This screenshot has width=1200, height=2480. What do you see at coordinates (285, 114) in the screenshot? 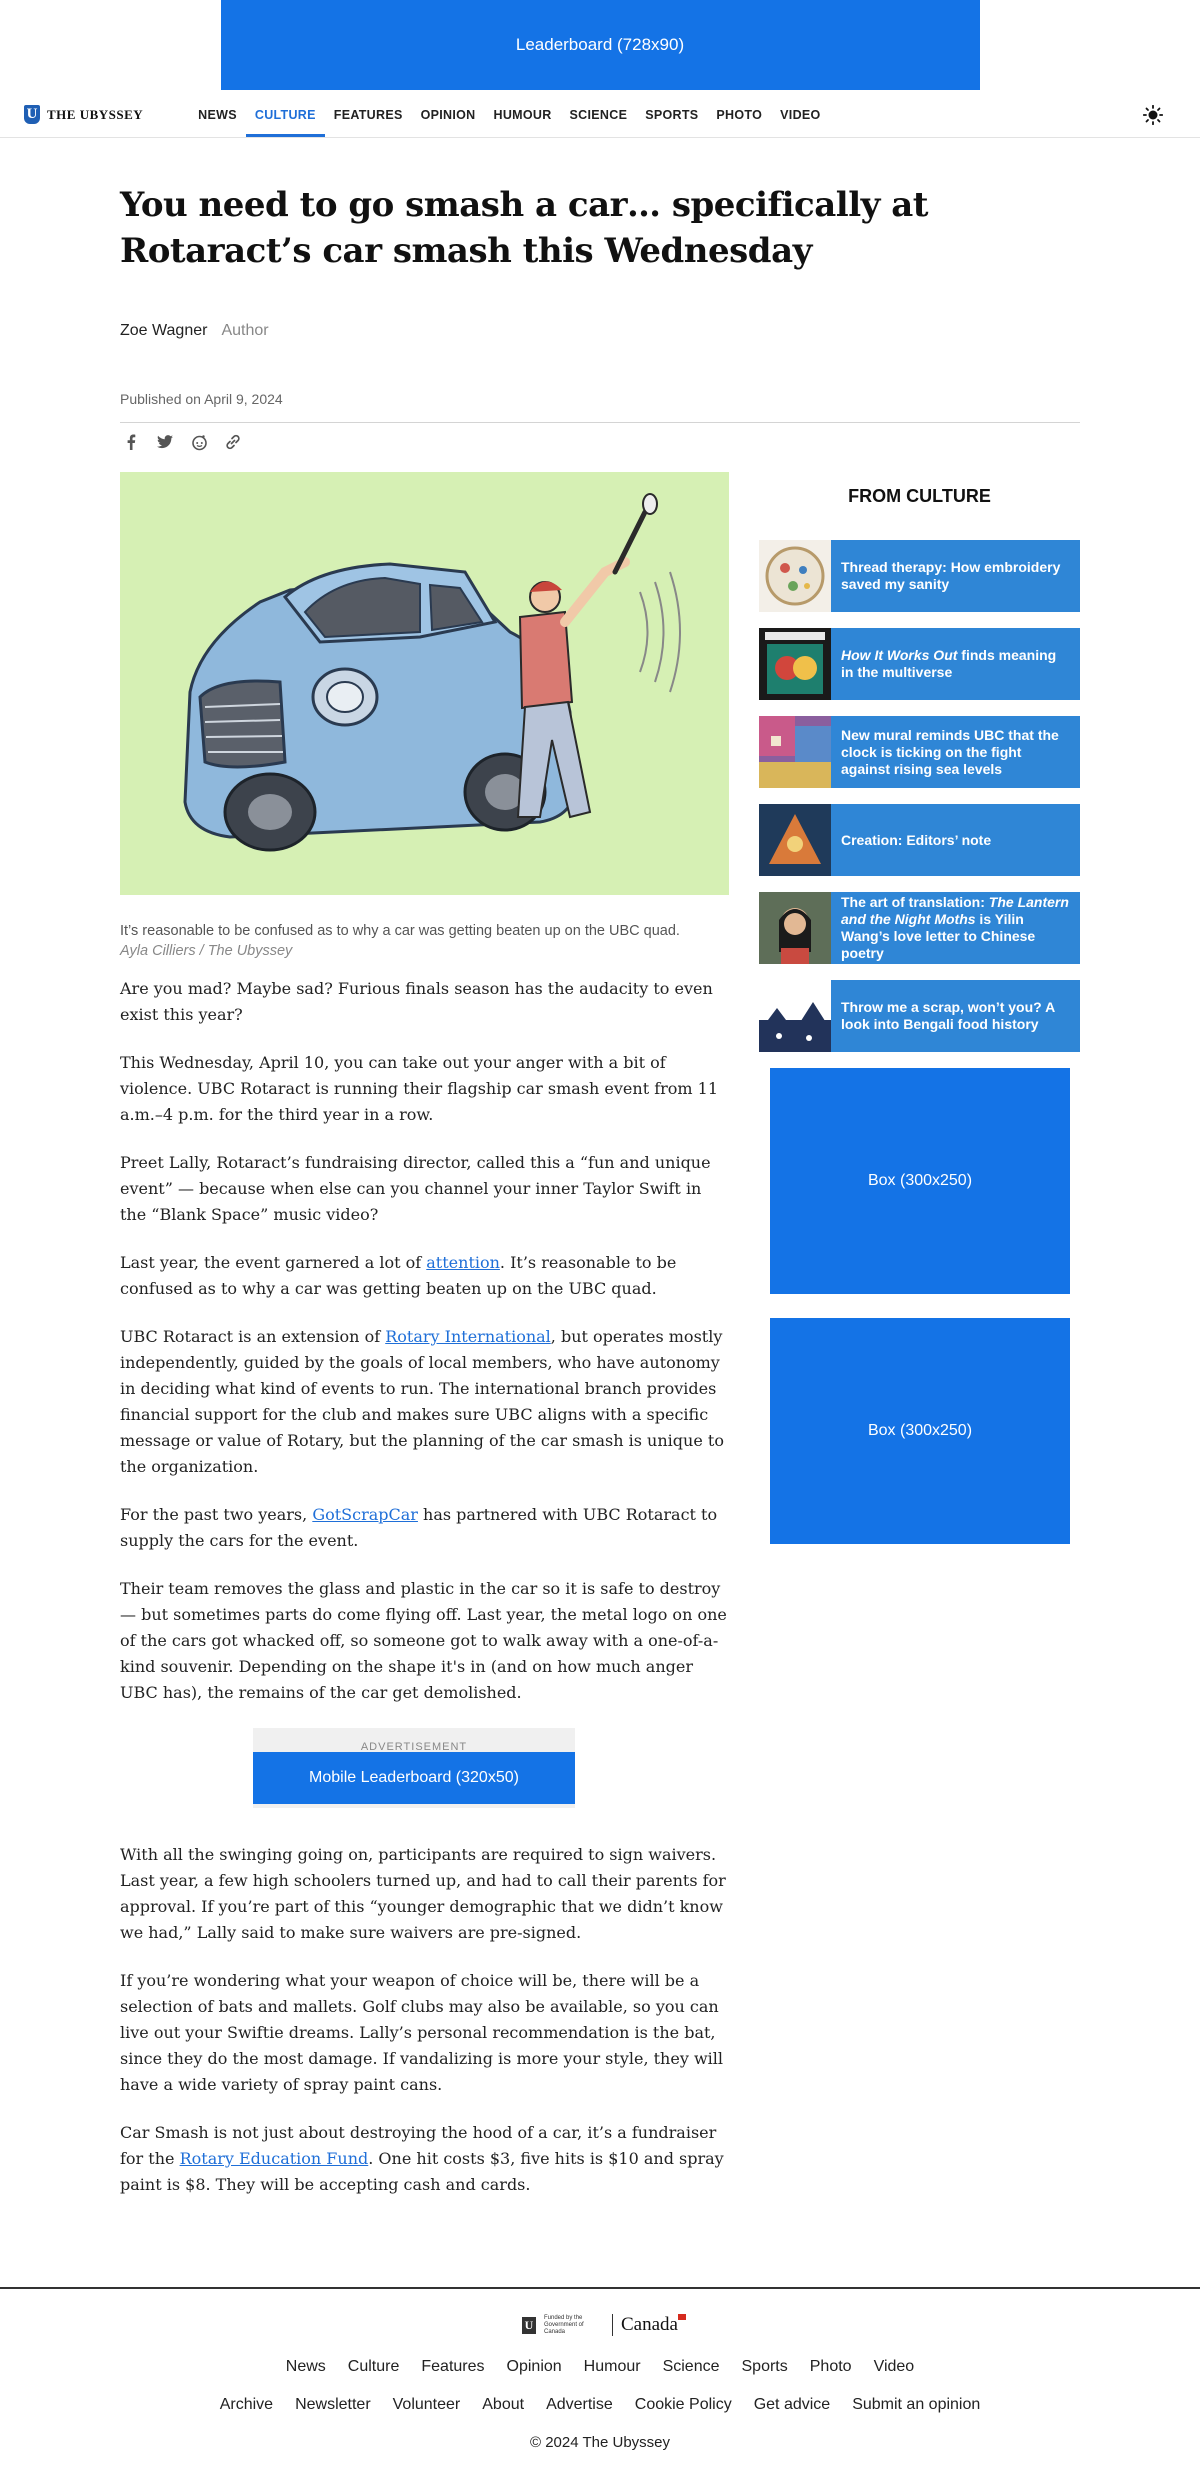
I see `nav-link-culture: CULTURE` at bounding box center [285, 114].